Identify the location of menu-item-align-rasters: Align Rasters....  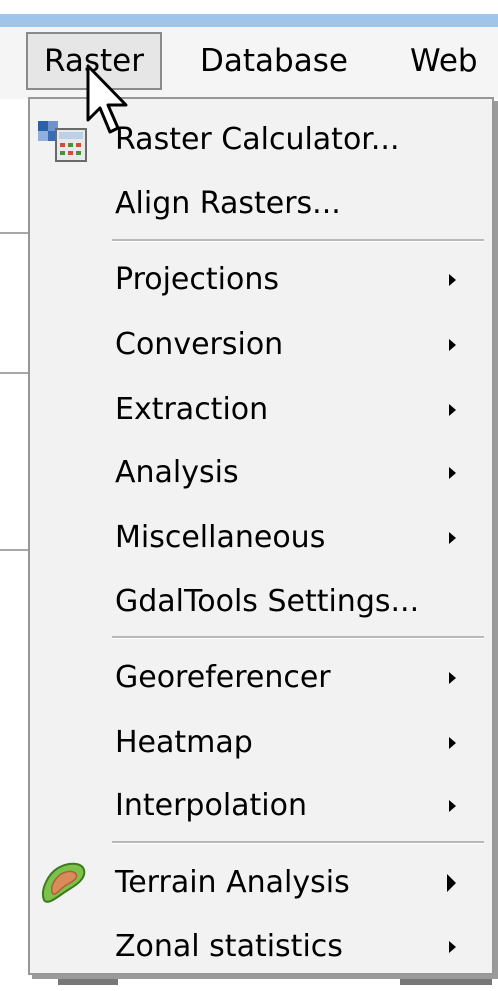
(261, 204).